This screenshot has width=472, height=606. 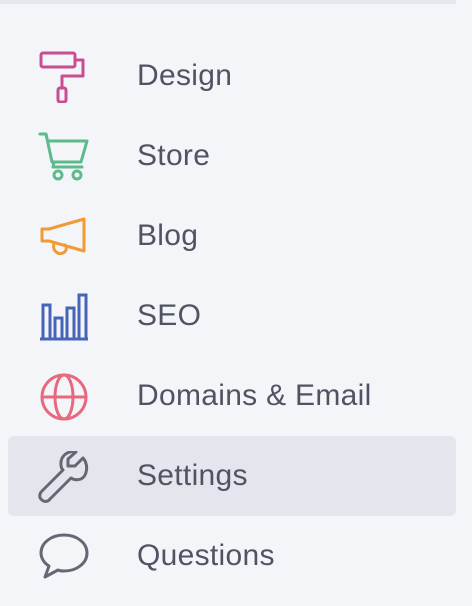 What do you see at coordinates (64, 157) in the screenshot?
I see `shopping-cart-icon` at bounding box center [64, 157].